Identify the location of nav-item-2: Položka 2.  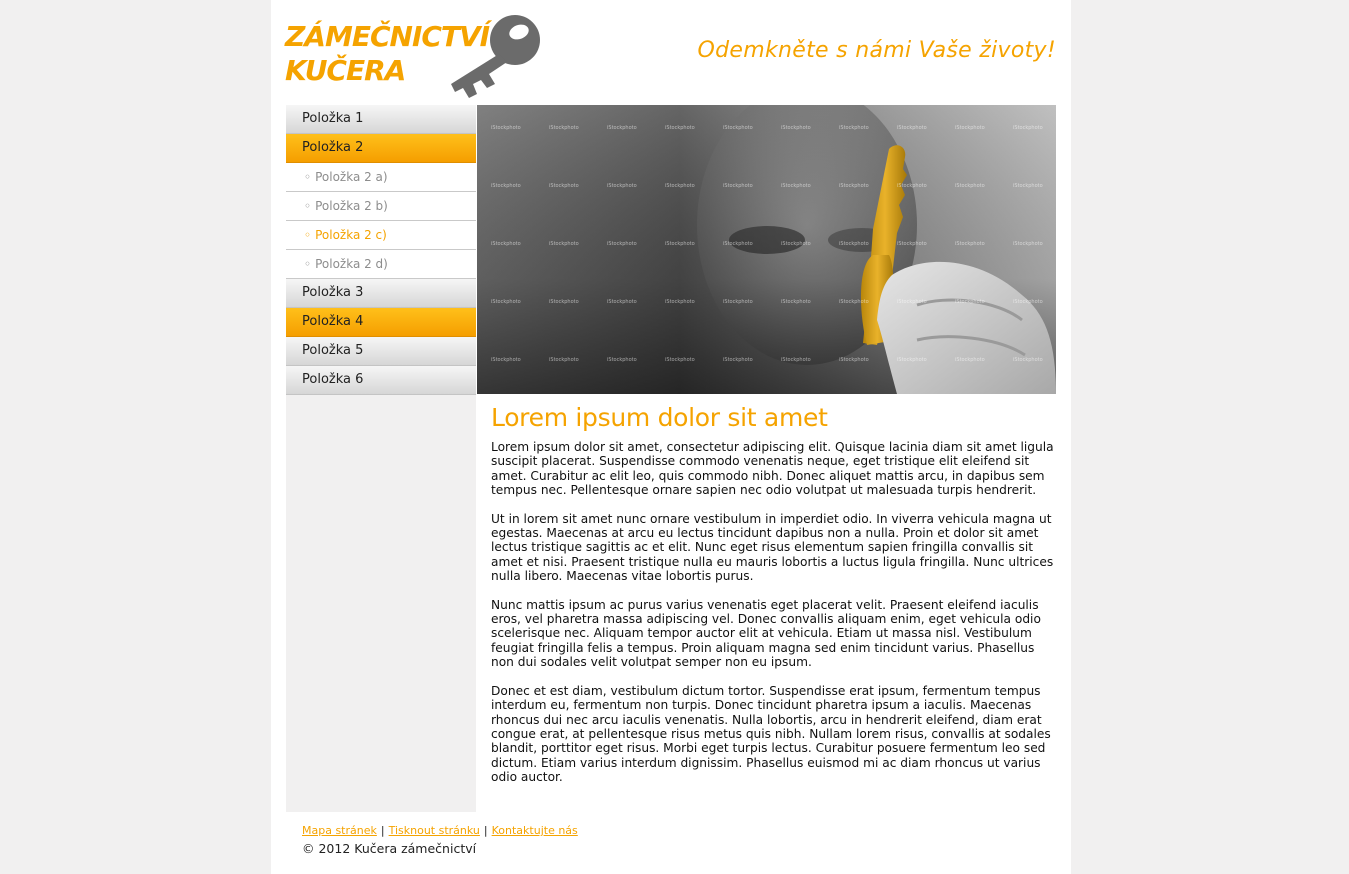
(381, 148).